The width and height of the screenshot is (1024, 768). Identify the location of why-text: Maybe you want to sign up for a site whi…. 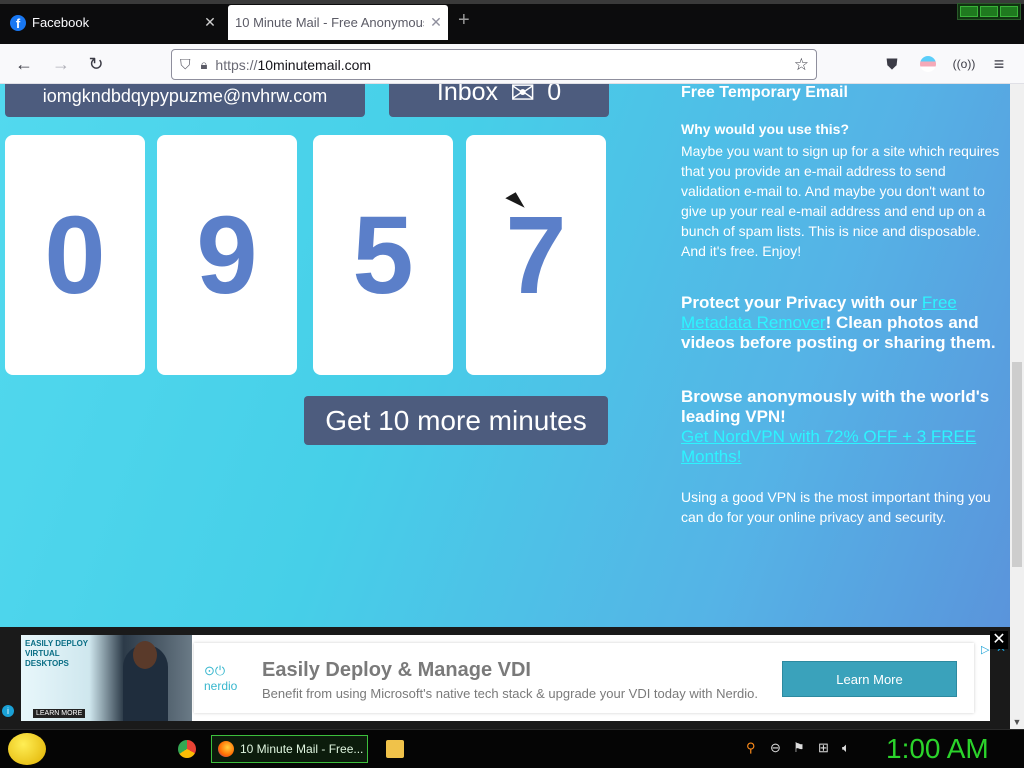
(840, 201).